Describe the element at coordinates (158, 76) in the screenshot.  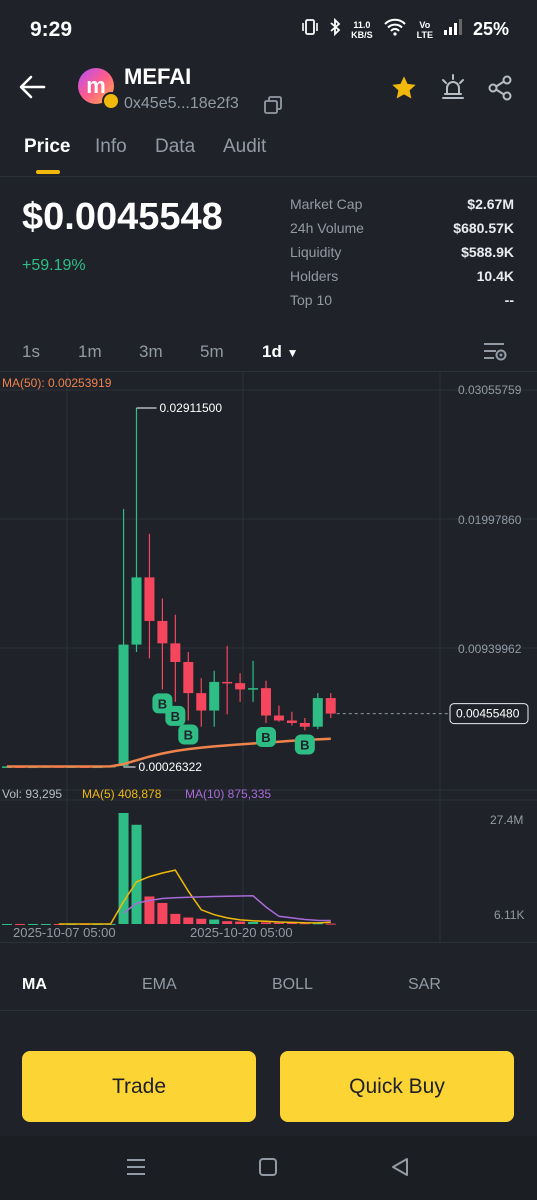
I see `token-name: MEFAI` at that location.